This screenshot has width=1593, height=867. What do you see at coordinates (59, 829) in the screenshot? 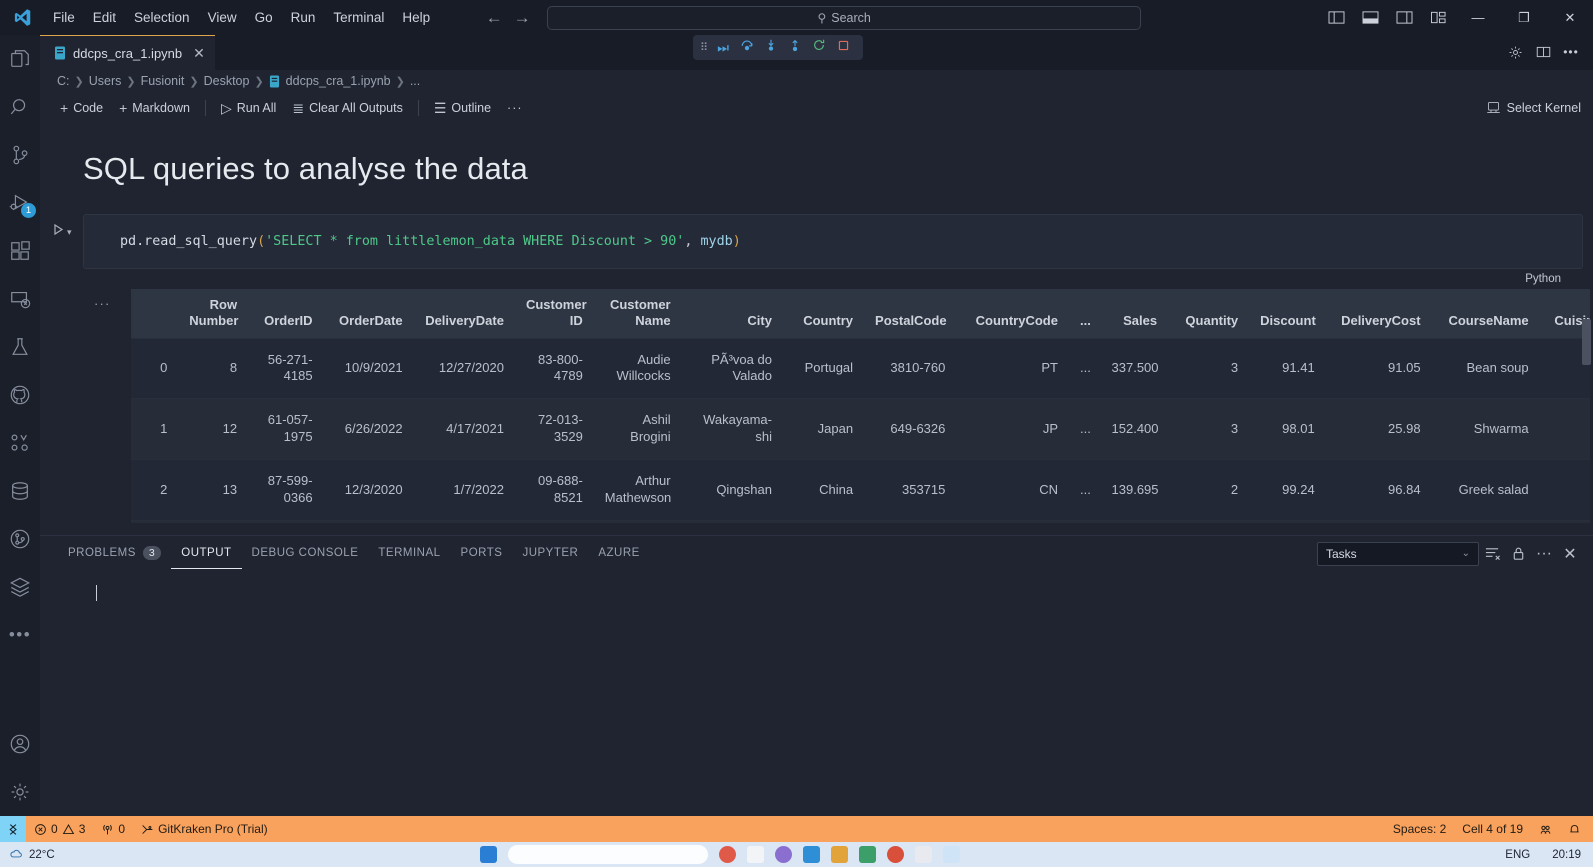
I see `status-problems: 0 3` at bounding box center [59, 829].